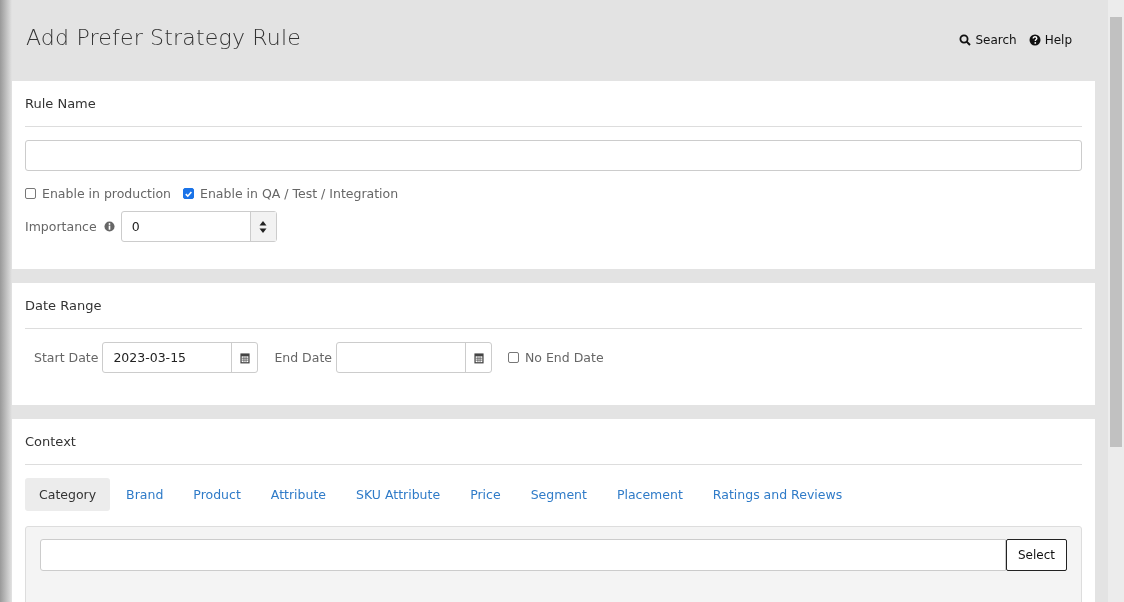  I want to click on importance-spinner: 0, so click(198, 226).